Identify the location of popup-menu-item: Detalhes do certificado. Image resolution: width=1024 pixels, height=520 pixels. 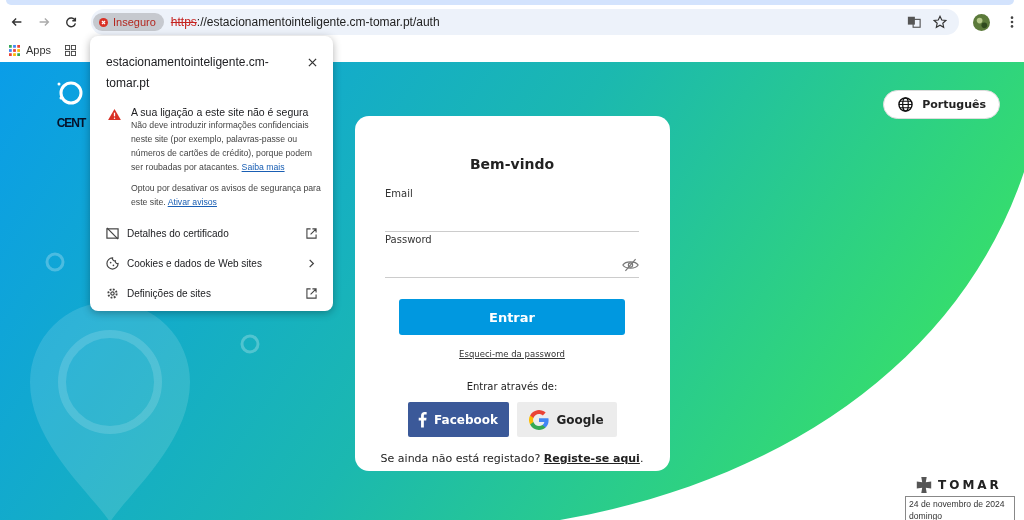
(211, 233).